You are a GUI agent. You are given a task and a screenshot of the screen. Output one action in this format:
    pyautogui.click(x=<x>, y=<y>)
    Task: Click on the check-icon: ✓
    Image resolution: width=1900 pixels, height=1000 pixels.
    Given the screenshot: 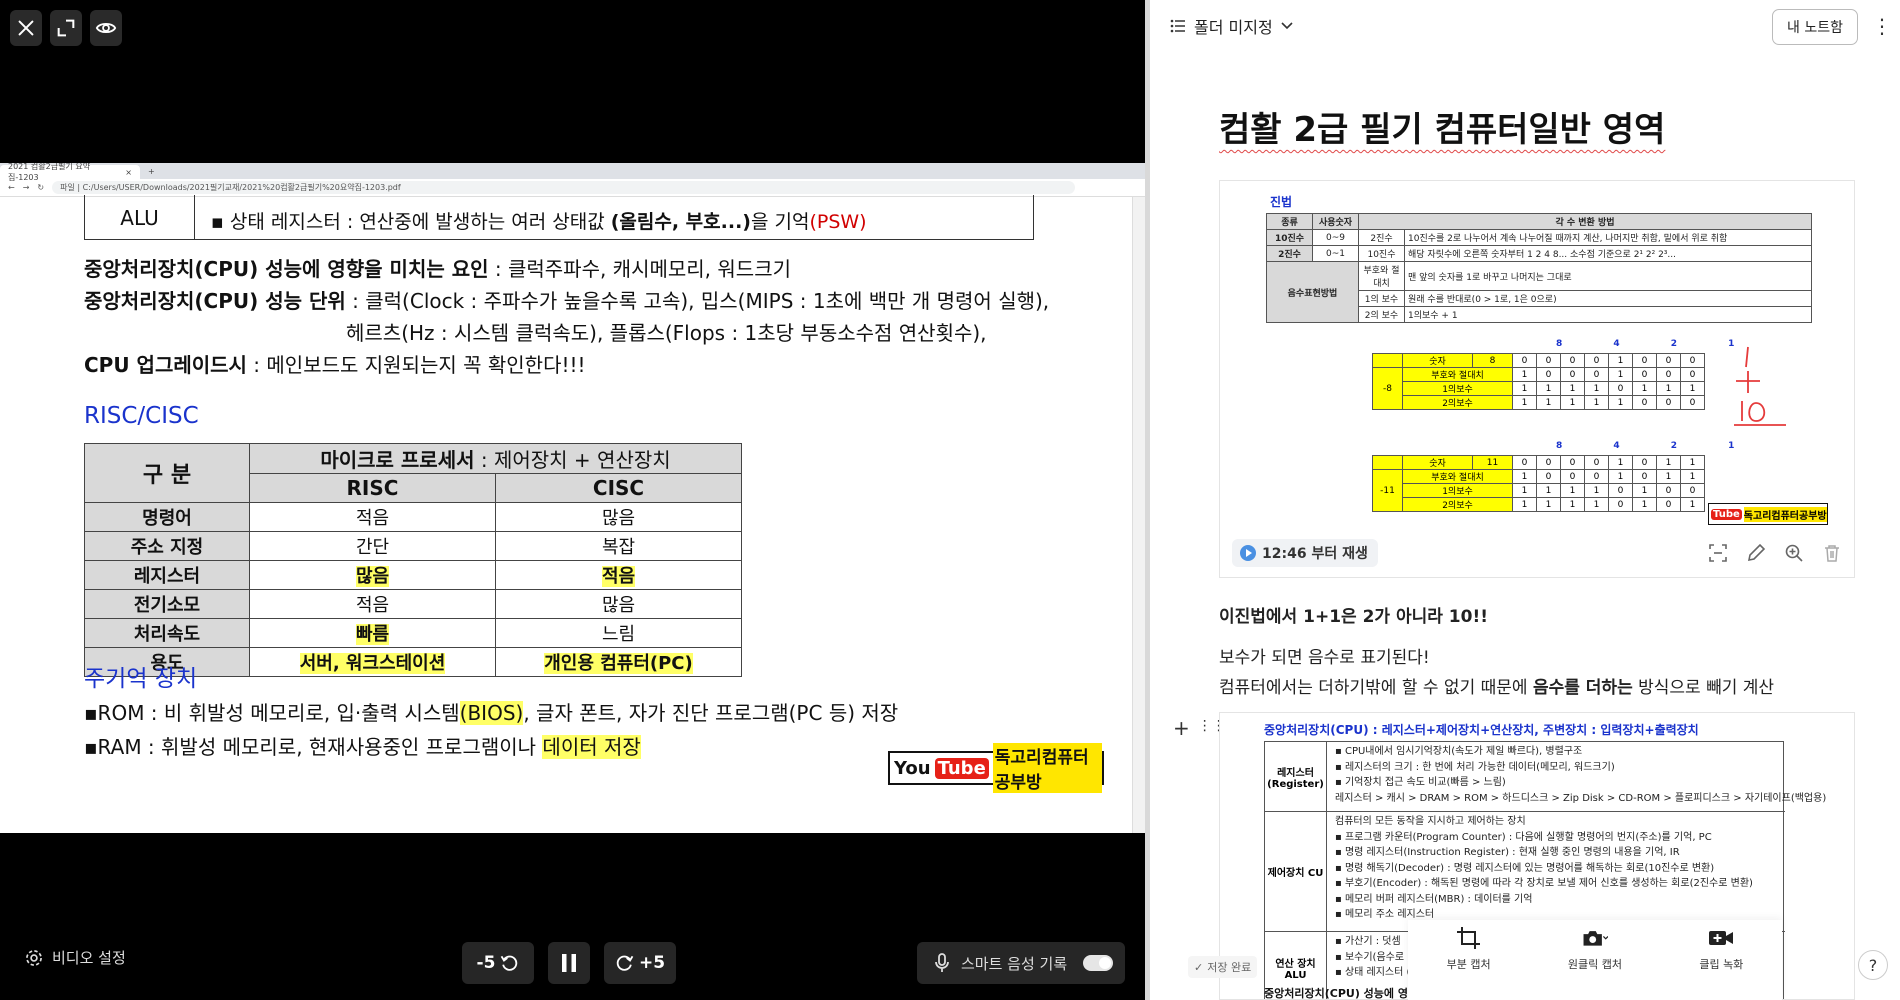 What is the action you would take?
    pyautogui.click(x=1199, y=967)
    